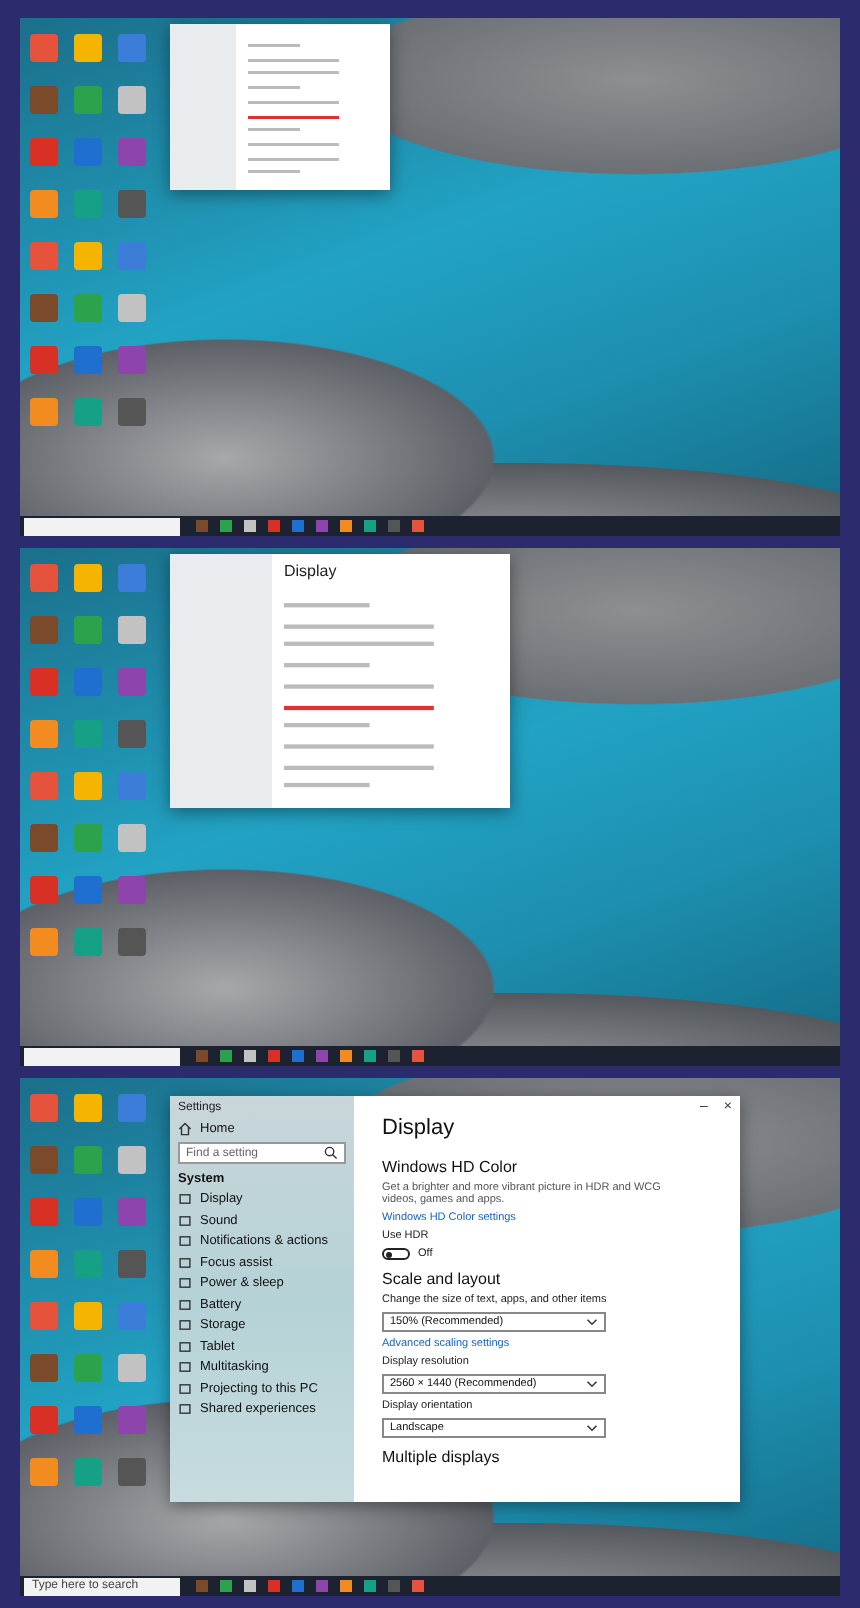 Image resolution: width=860 pixels, height=1608 pixels. I want to click on section-heading: Windows HD Color, so click(451, 1167).